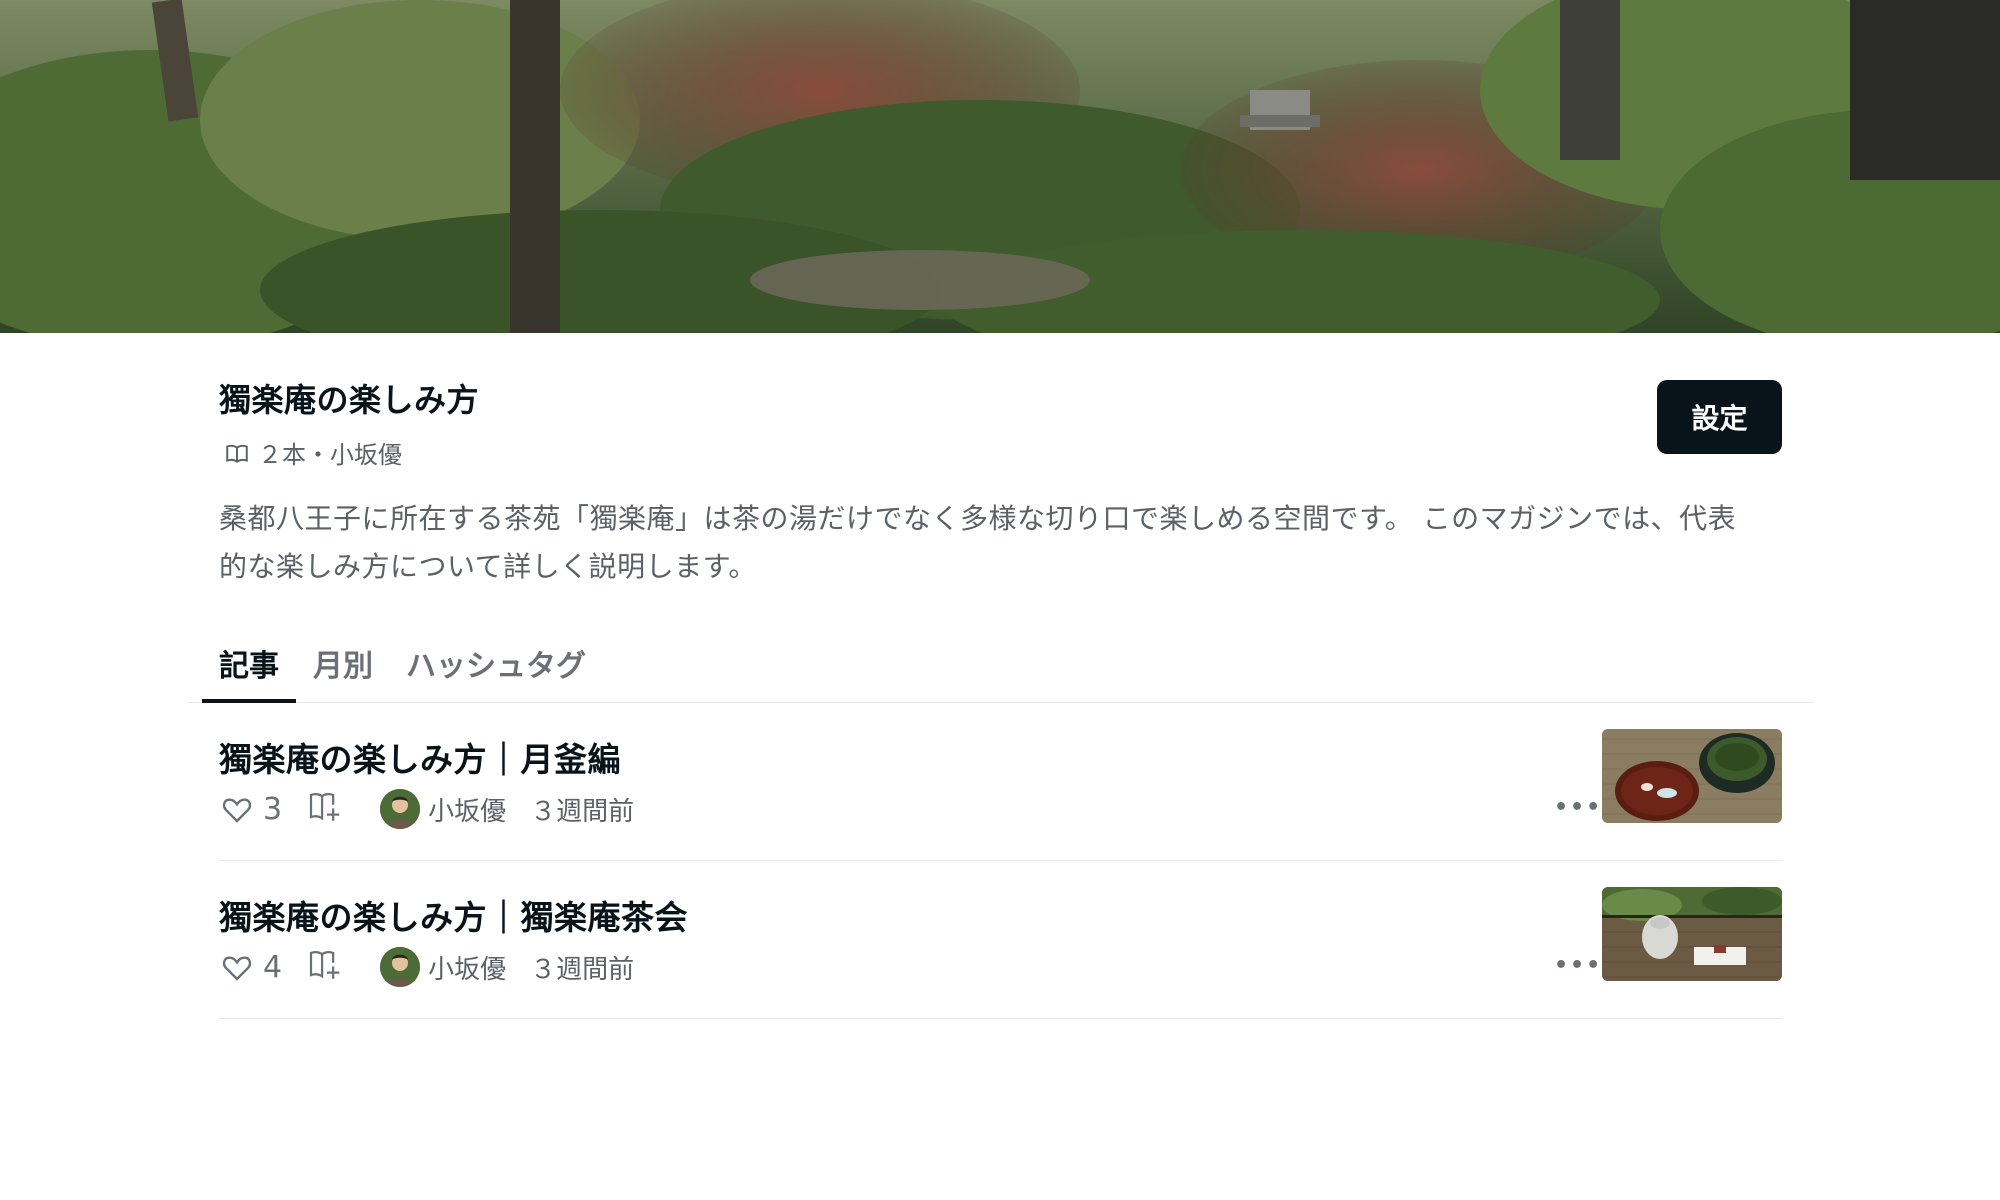 Image resolution: width=2000 pixels, height=1200 pixels. Describe the element at coordinates (349, 400) in the screenshot. I see `magazine-title: 獨楽庵の楽しみ方` at that location.